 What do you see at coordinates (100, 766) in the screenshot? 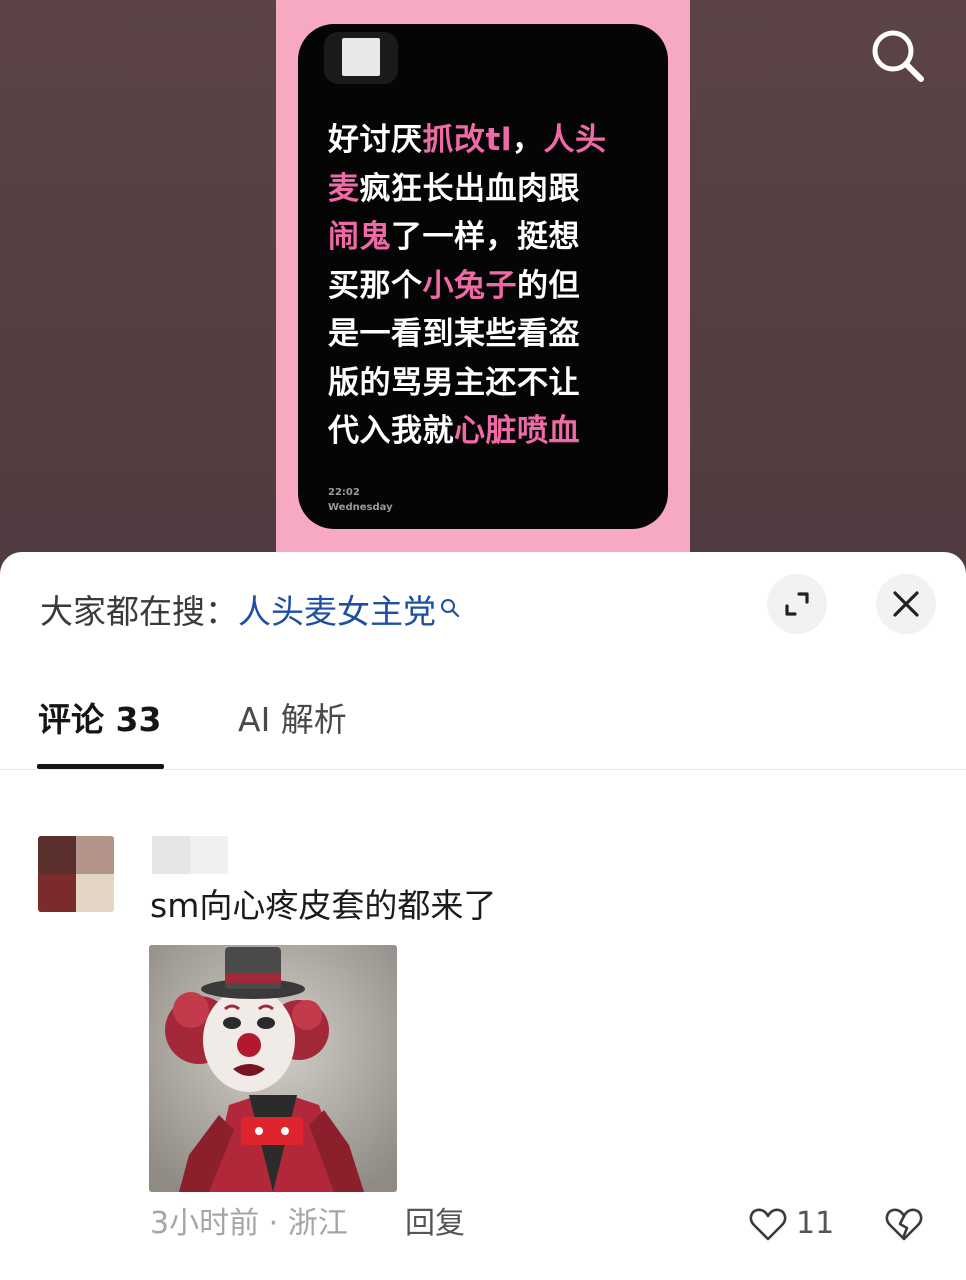
I see `active-tab-indicator` at bounding box center [100, 766].